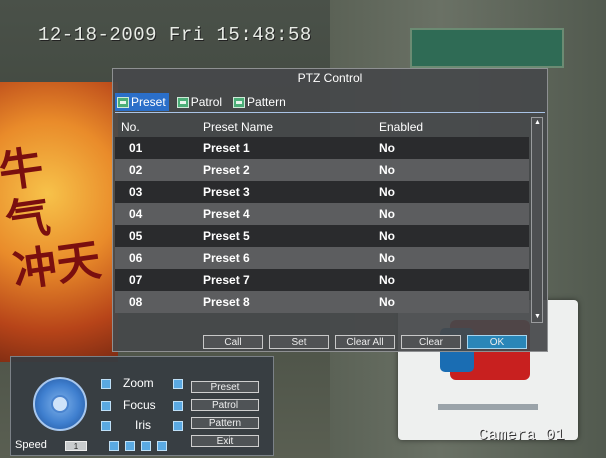  Describe the element at coordinates (225, 405) in the screenshot. I see `patrol-button: Patrol` at that location.